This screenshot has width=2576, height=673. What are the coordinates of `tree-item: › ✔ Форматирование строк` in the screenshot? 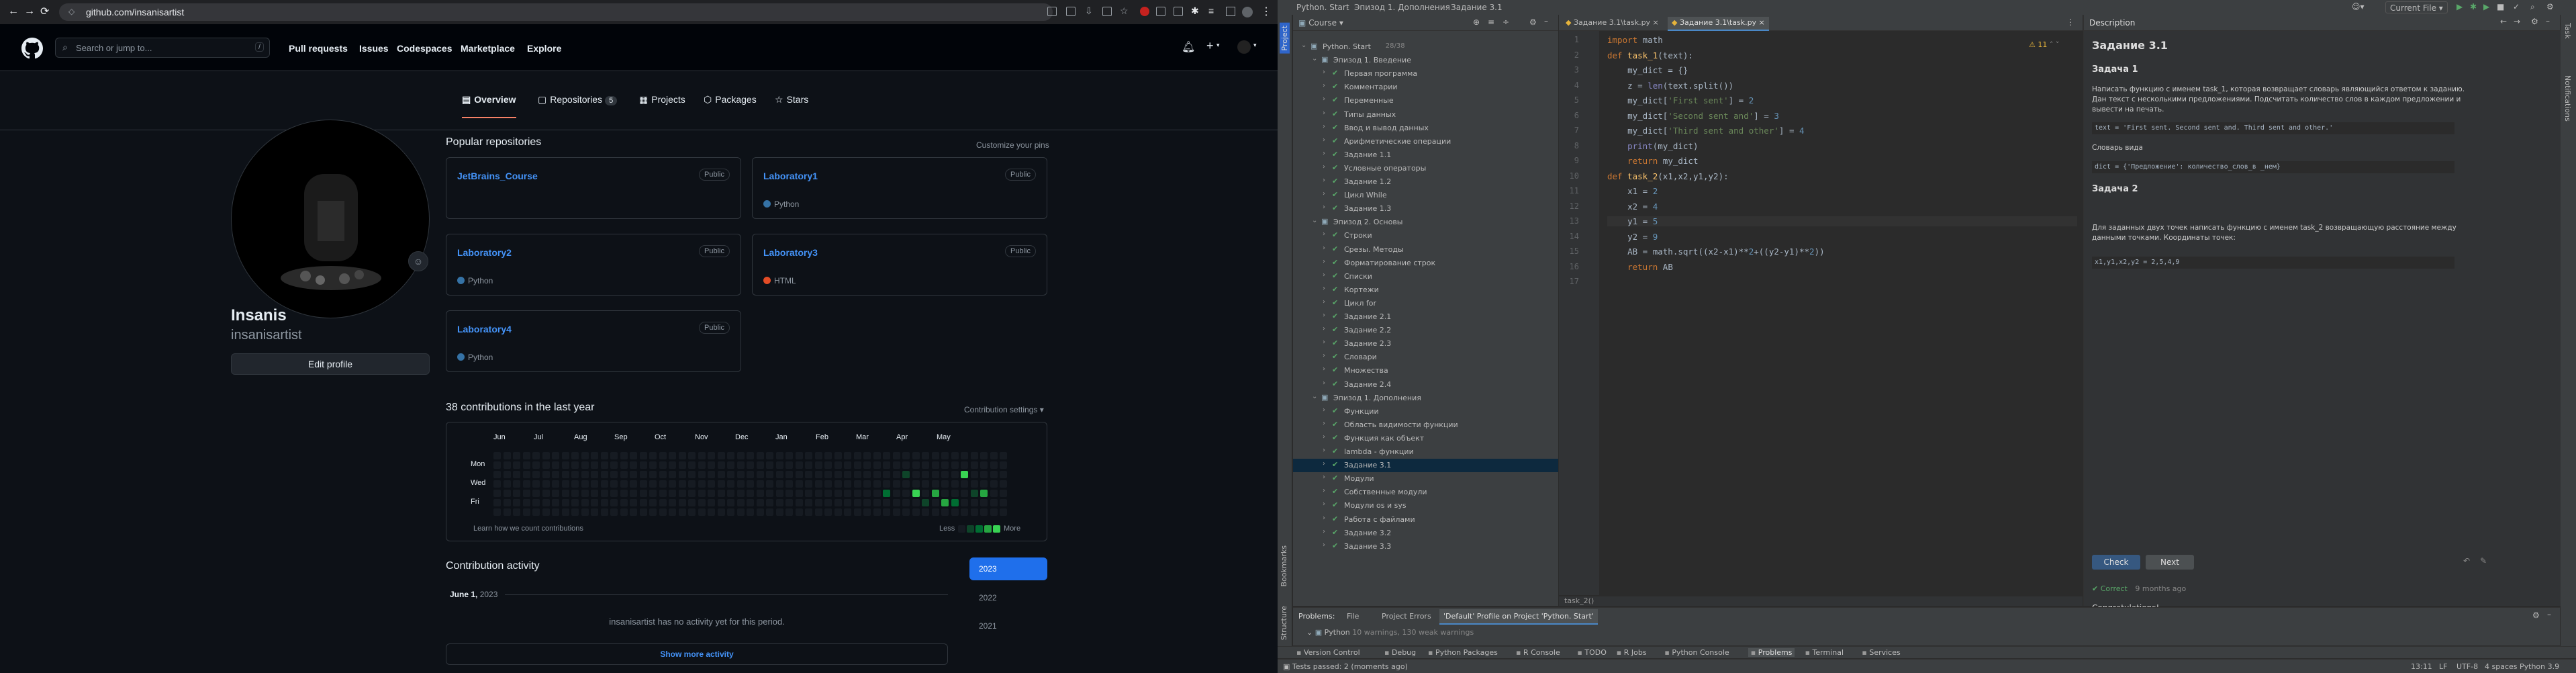 It's located at (1425, 263).